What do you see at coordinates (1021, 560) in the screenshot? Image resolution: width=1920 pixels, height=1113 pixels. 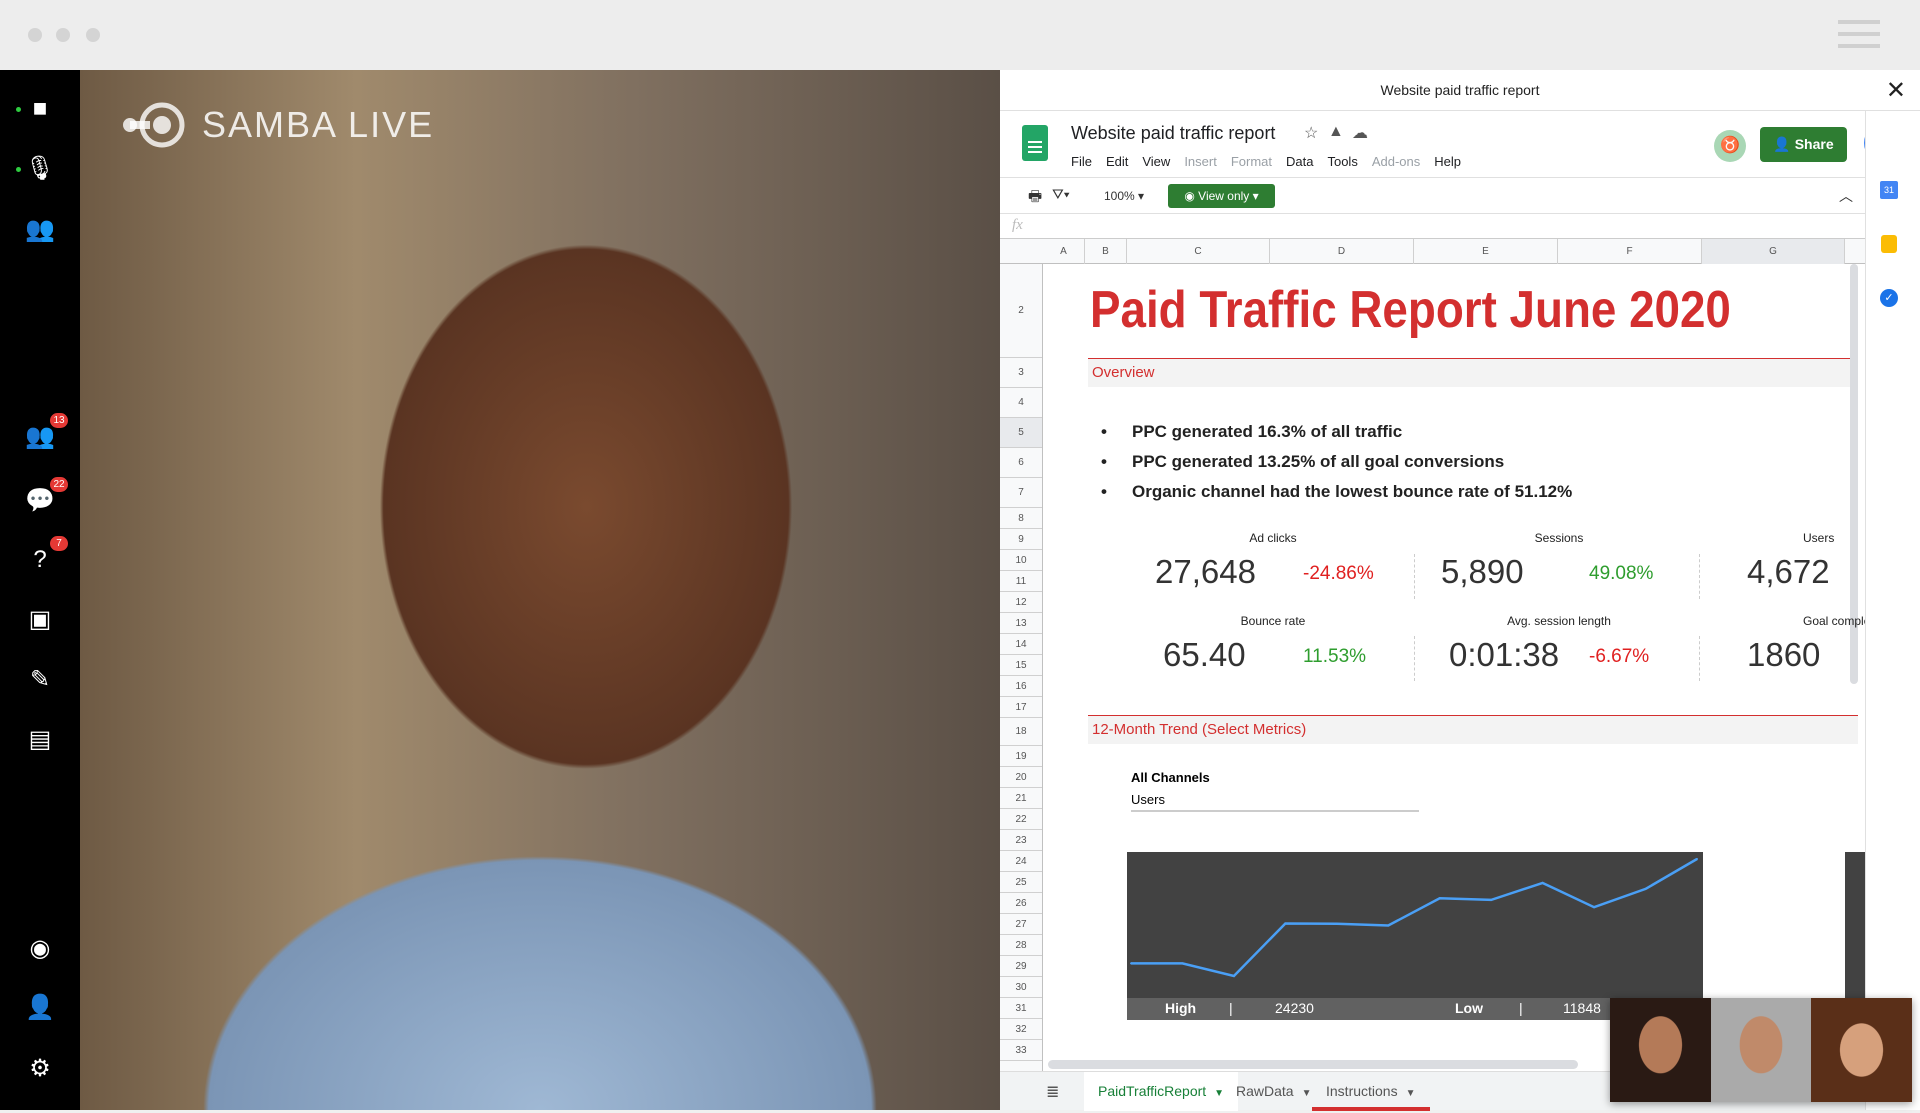 I see `row-header: 10` at bounding box center [1021, 560].